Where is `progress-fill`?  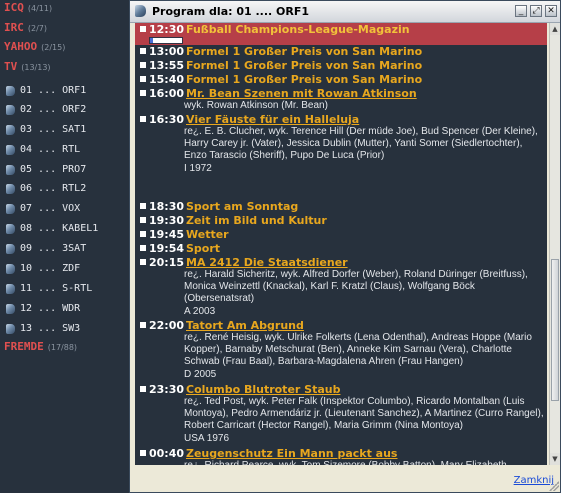
progress-fill is located at coordinates (152, 40).